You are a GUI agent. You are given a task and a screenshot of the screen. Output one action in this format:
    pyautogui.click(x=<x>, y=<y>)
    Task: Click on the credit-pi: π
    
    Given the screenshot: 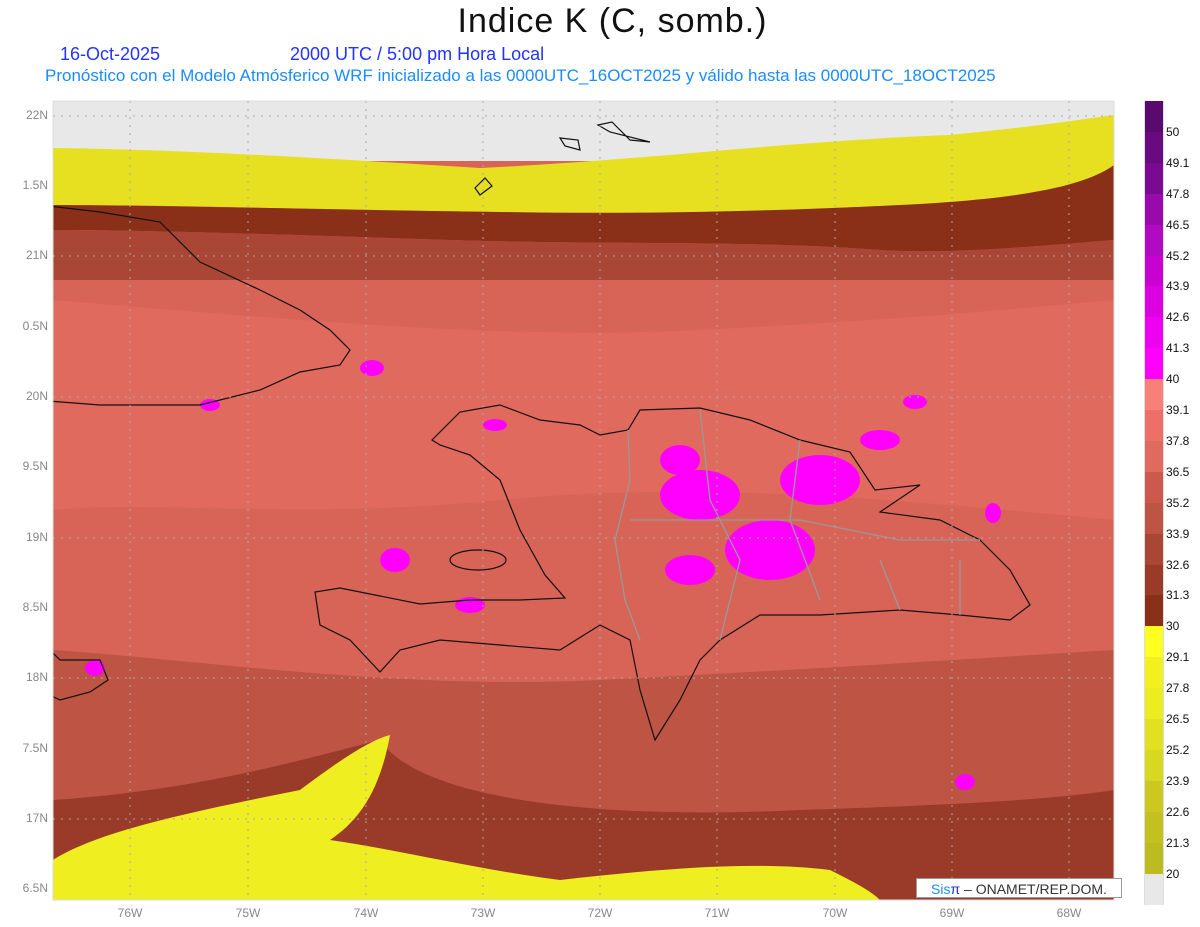 What is the action you would take?
    pyautogui.click(x=955, y=889)
    